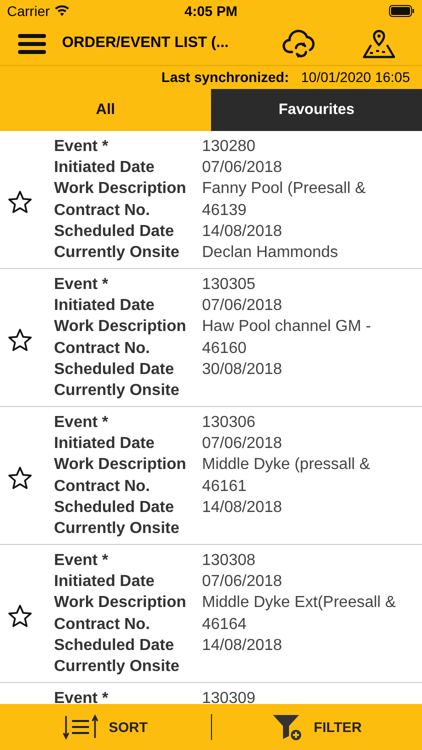 The image size is (422, 750). I want to click on sync-time: 10/01/2020 16:05, so click(355, 77).